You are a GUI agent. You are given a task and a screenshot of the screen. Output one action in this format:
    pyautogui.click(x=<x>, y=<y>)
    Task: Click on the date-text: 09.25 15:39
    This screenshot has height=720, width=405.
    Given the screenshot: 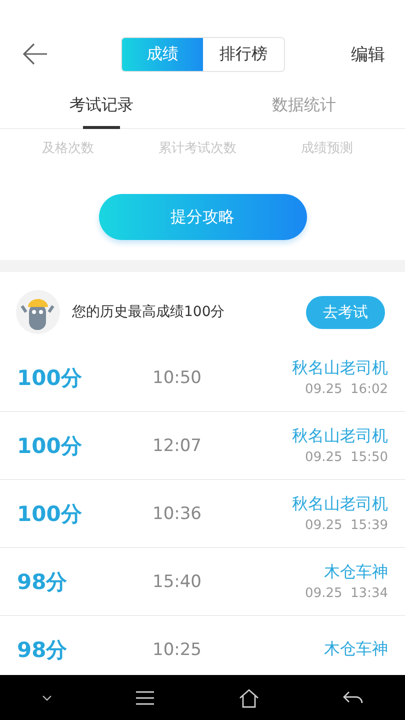 What is the action you would take?
    pyautogui.click(x=346, y=525)
    